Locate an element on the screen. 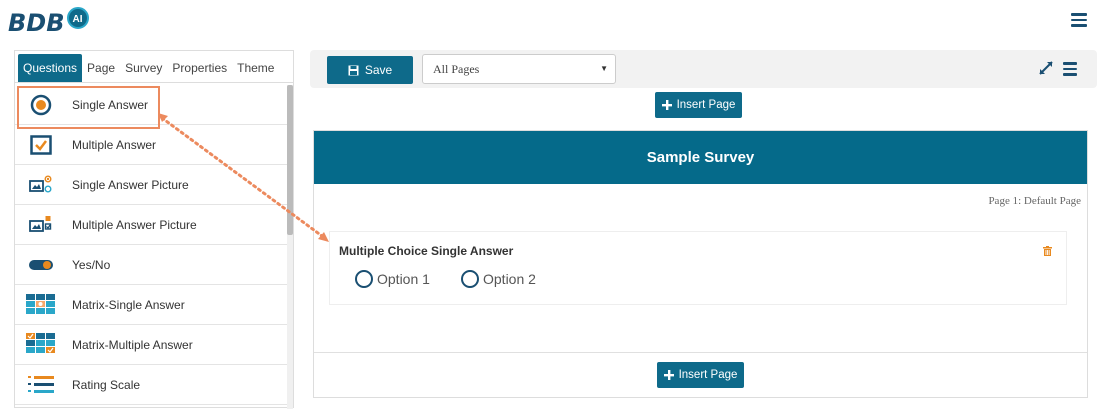  question-type-label: Single Answer Picture is located at coordinates (130, 184).